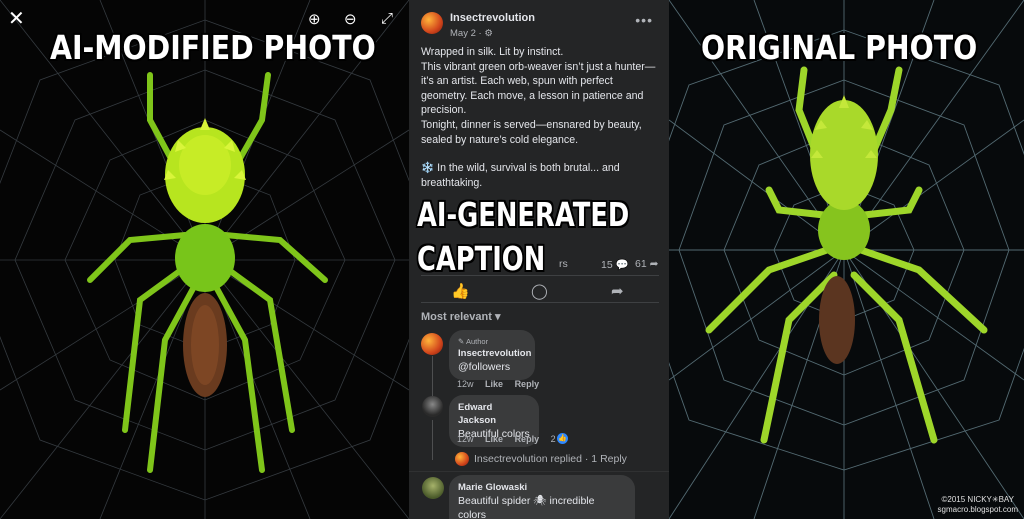  Describe the element at coordinates (523, 237) in the screenshot. I see `ai-generated-caption-label: AI-GENERATED CAPTION` at that location.